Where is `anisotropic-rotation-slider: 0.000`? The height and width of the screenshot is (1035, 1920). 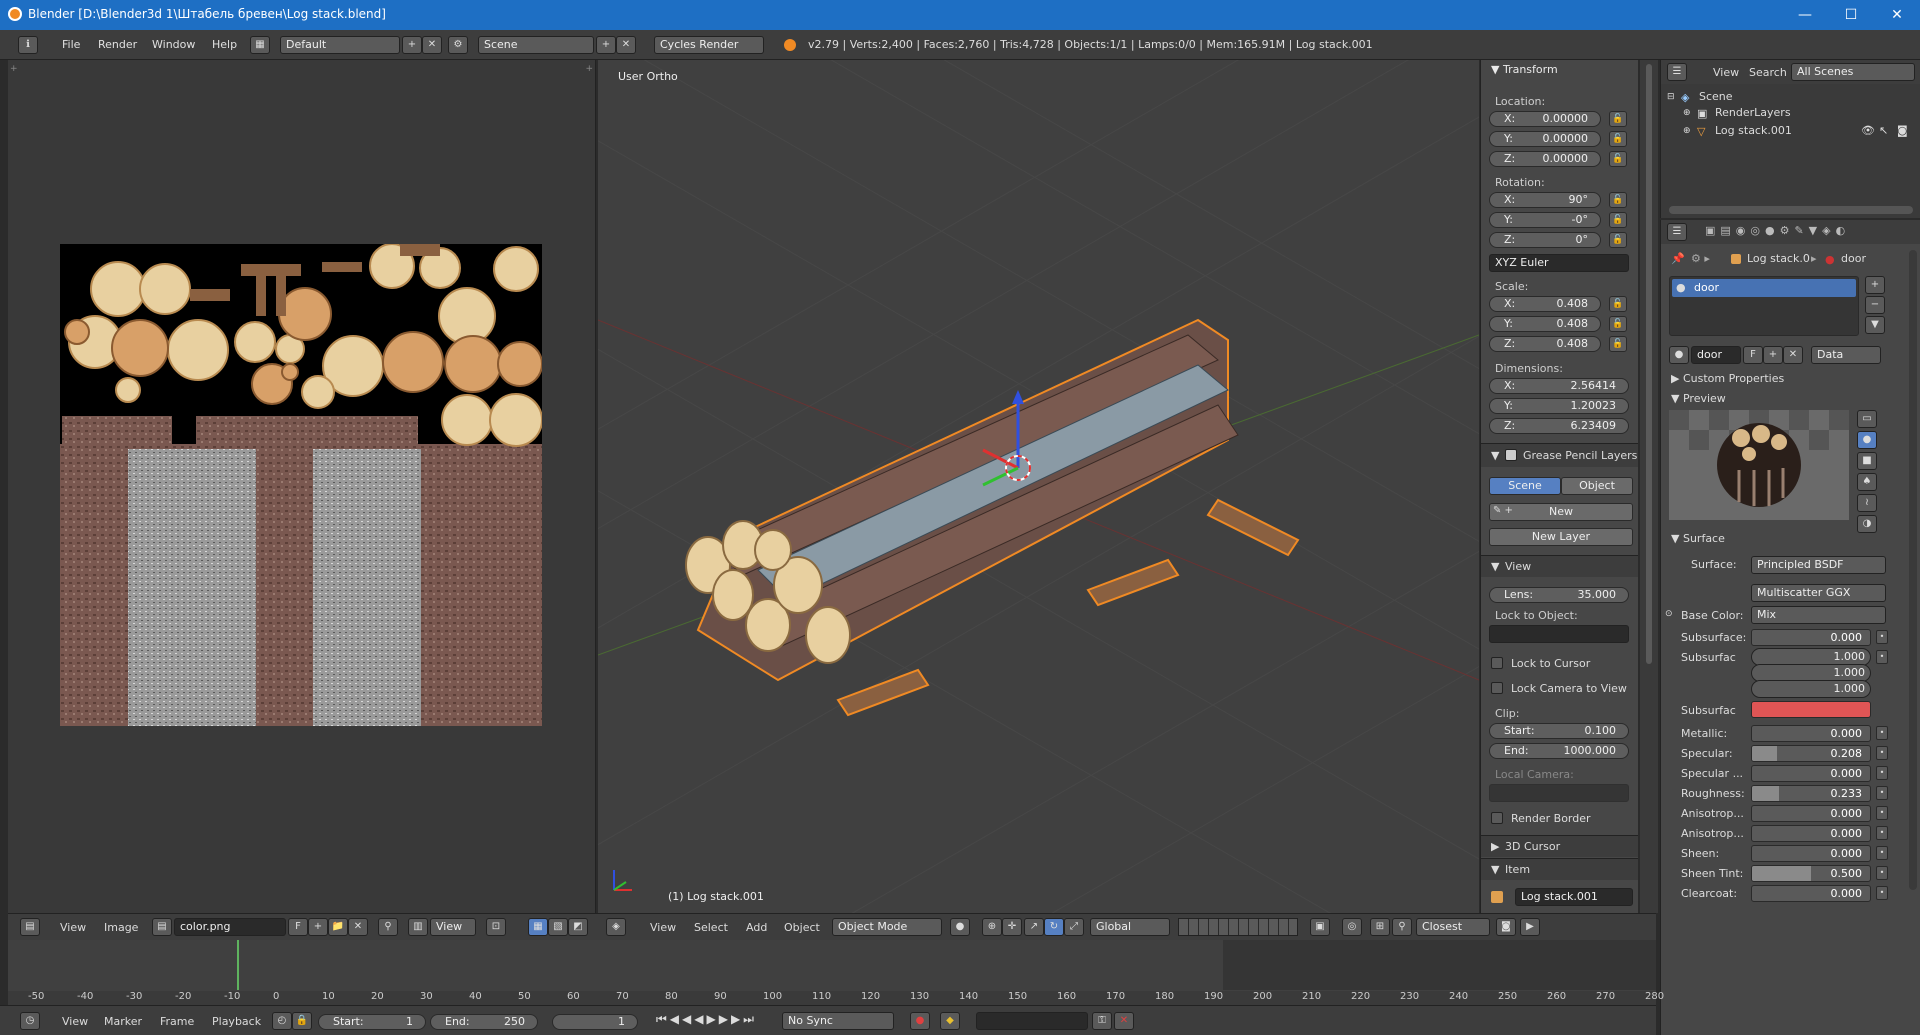 anisotropic-rotation-slider: 0.000 is located at coordinates (1811, 833).